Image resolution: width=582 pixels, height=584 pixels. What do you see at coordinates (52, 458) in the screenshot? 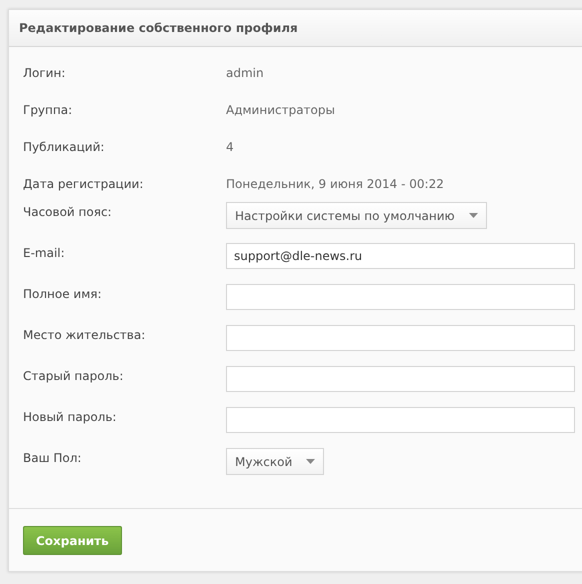
I see `field-label: Ваш Пол:` at bounding box center [52, 458].